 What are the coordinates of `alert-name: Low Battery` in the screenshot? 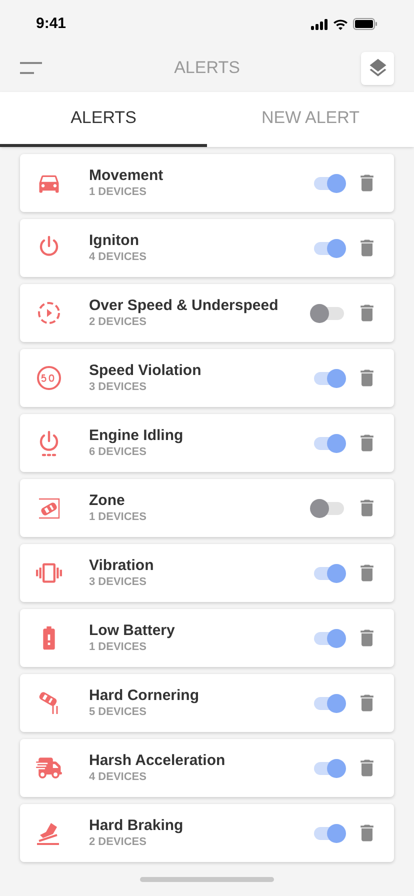 It's located at (132, 630).